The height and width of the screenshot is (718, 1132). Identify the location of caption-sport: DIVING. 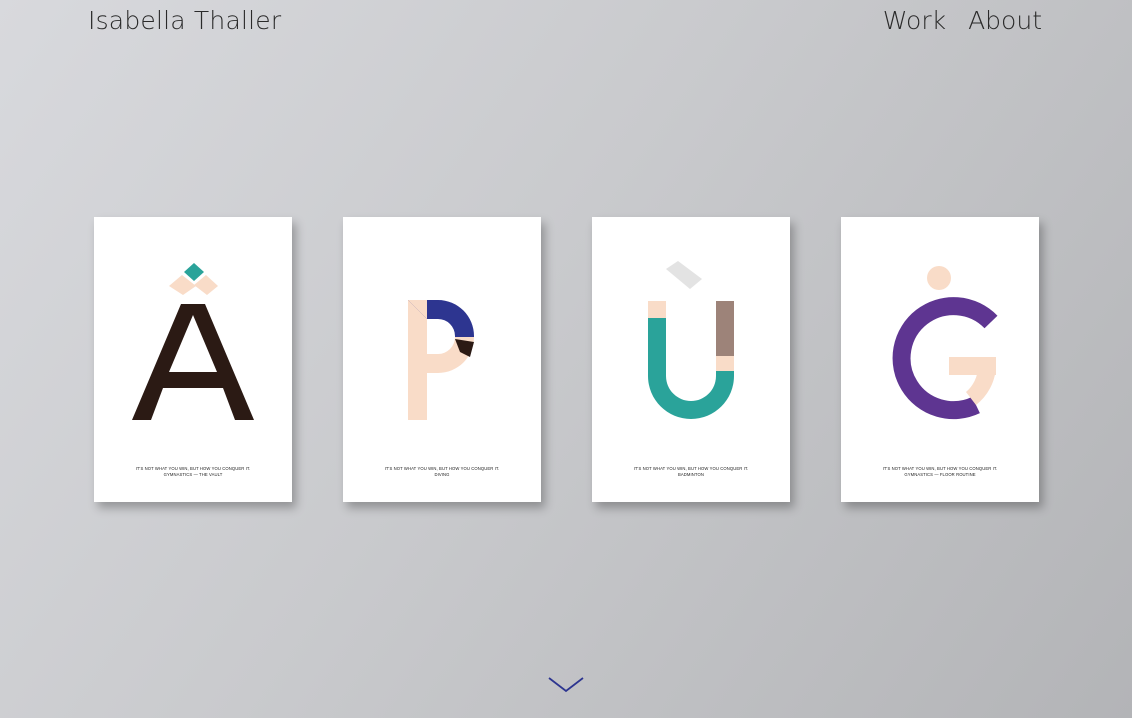
(442, 474).